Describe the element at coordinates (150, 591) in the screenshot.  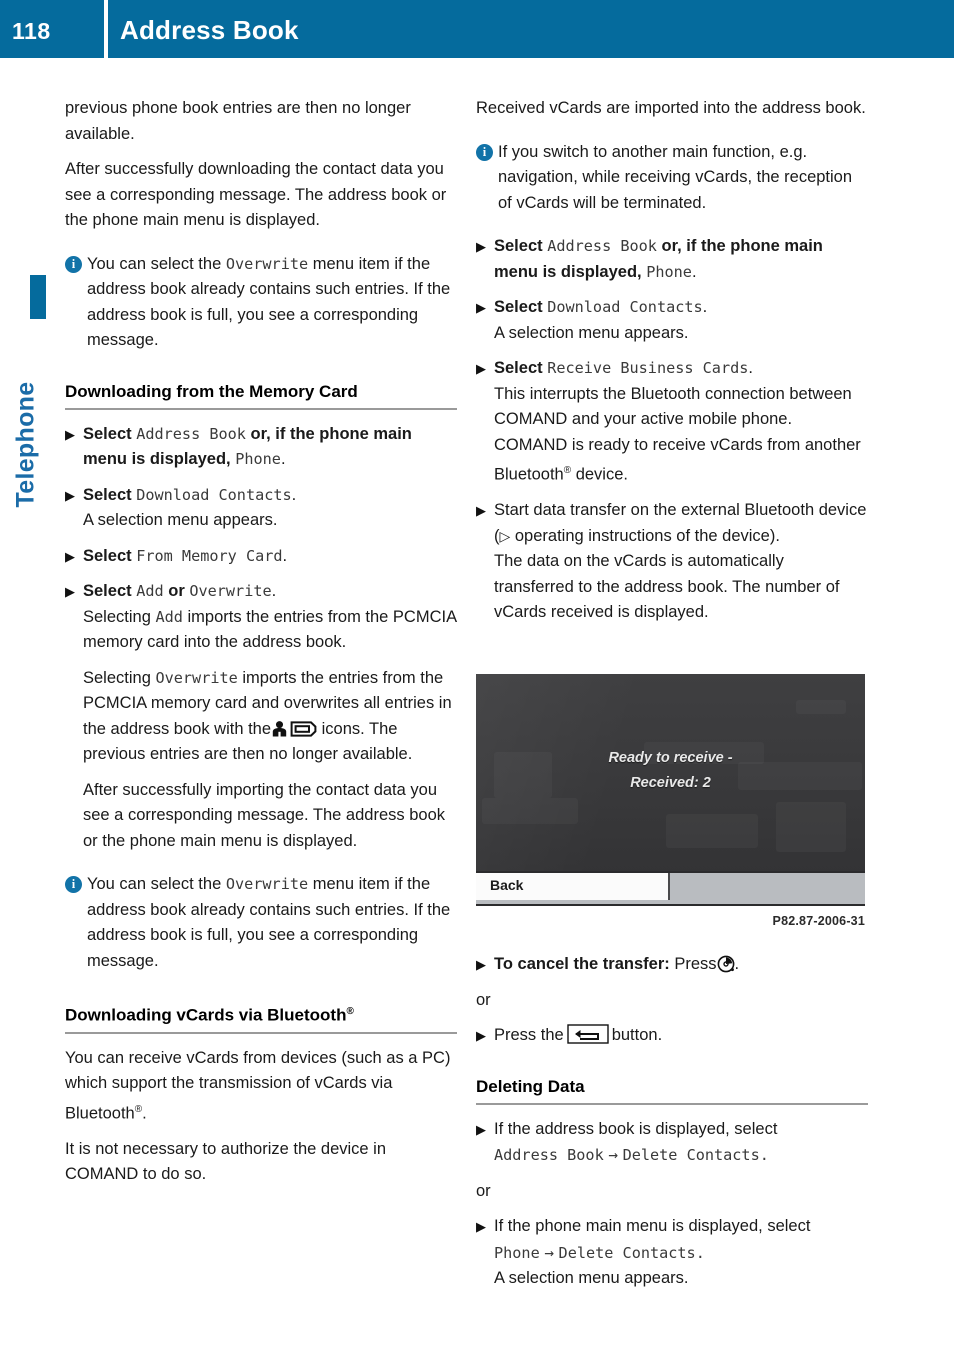
I see `menu-item-add: Add` at that location.